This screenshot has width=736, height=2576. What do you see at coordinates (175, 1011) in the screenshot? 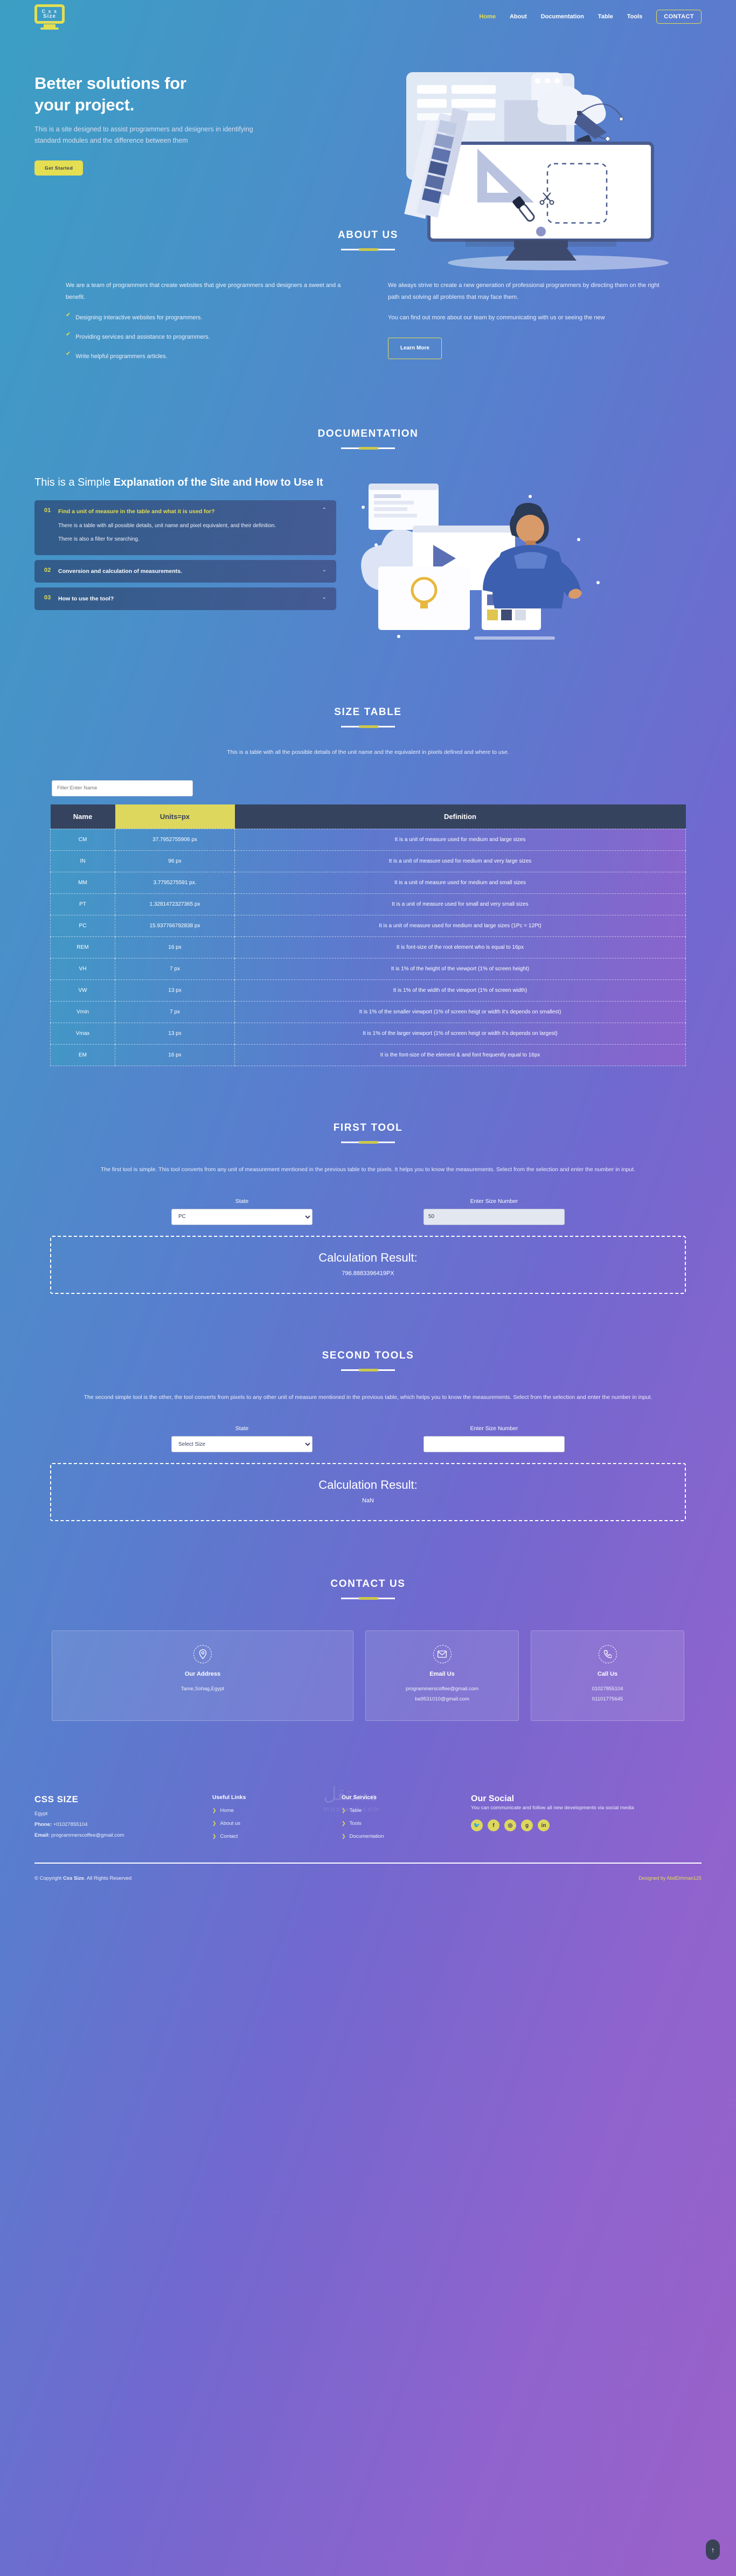
I see `cell-units: 7 px` at bounding box center [175, 1011].